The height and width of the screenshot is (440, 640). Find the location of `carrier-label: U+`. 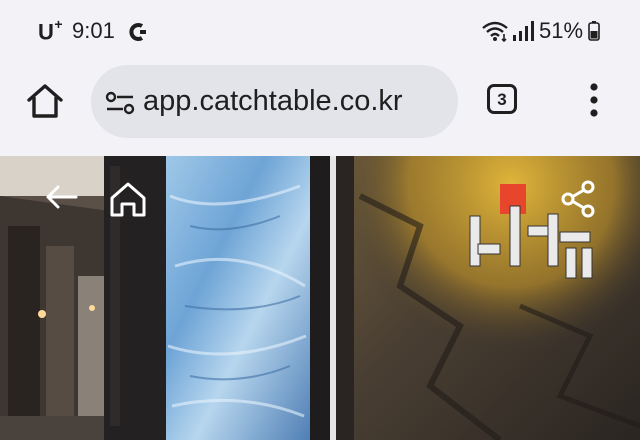

carrier-label: U+ is located at coordinates (51, 30).